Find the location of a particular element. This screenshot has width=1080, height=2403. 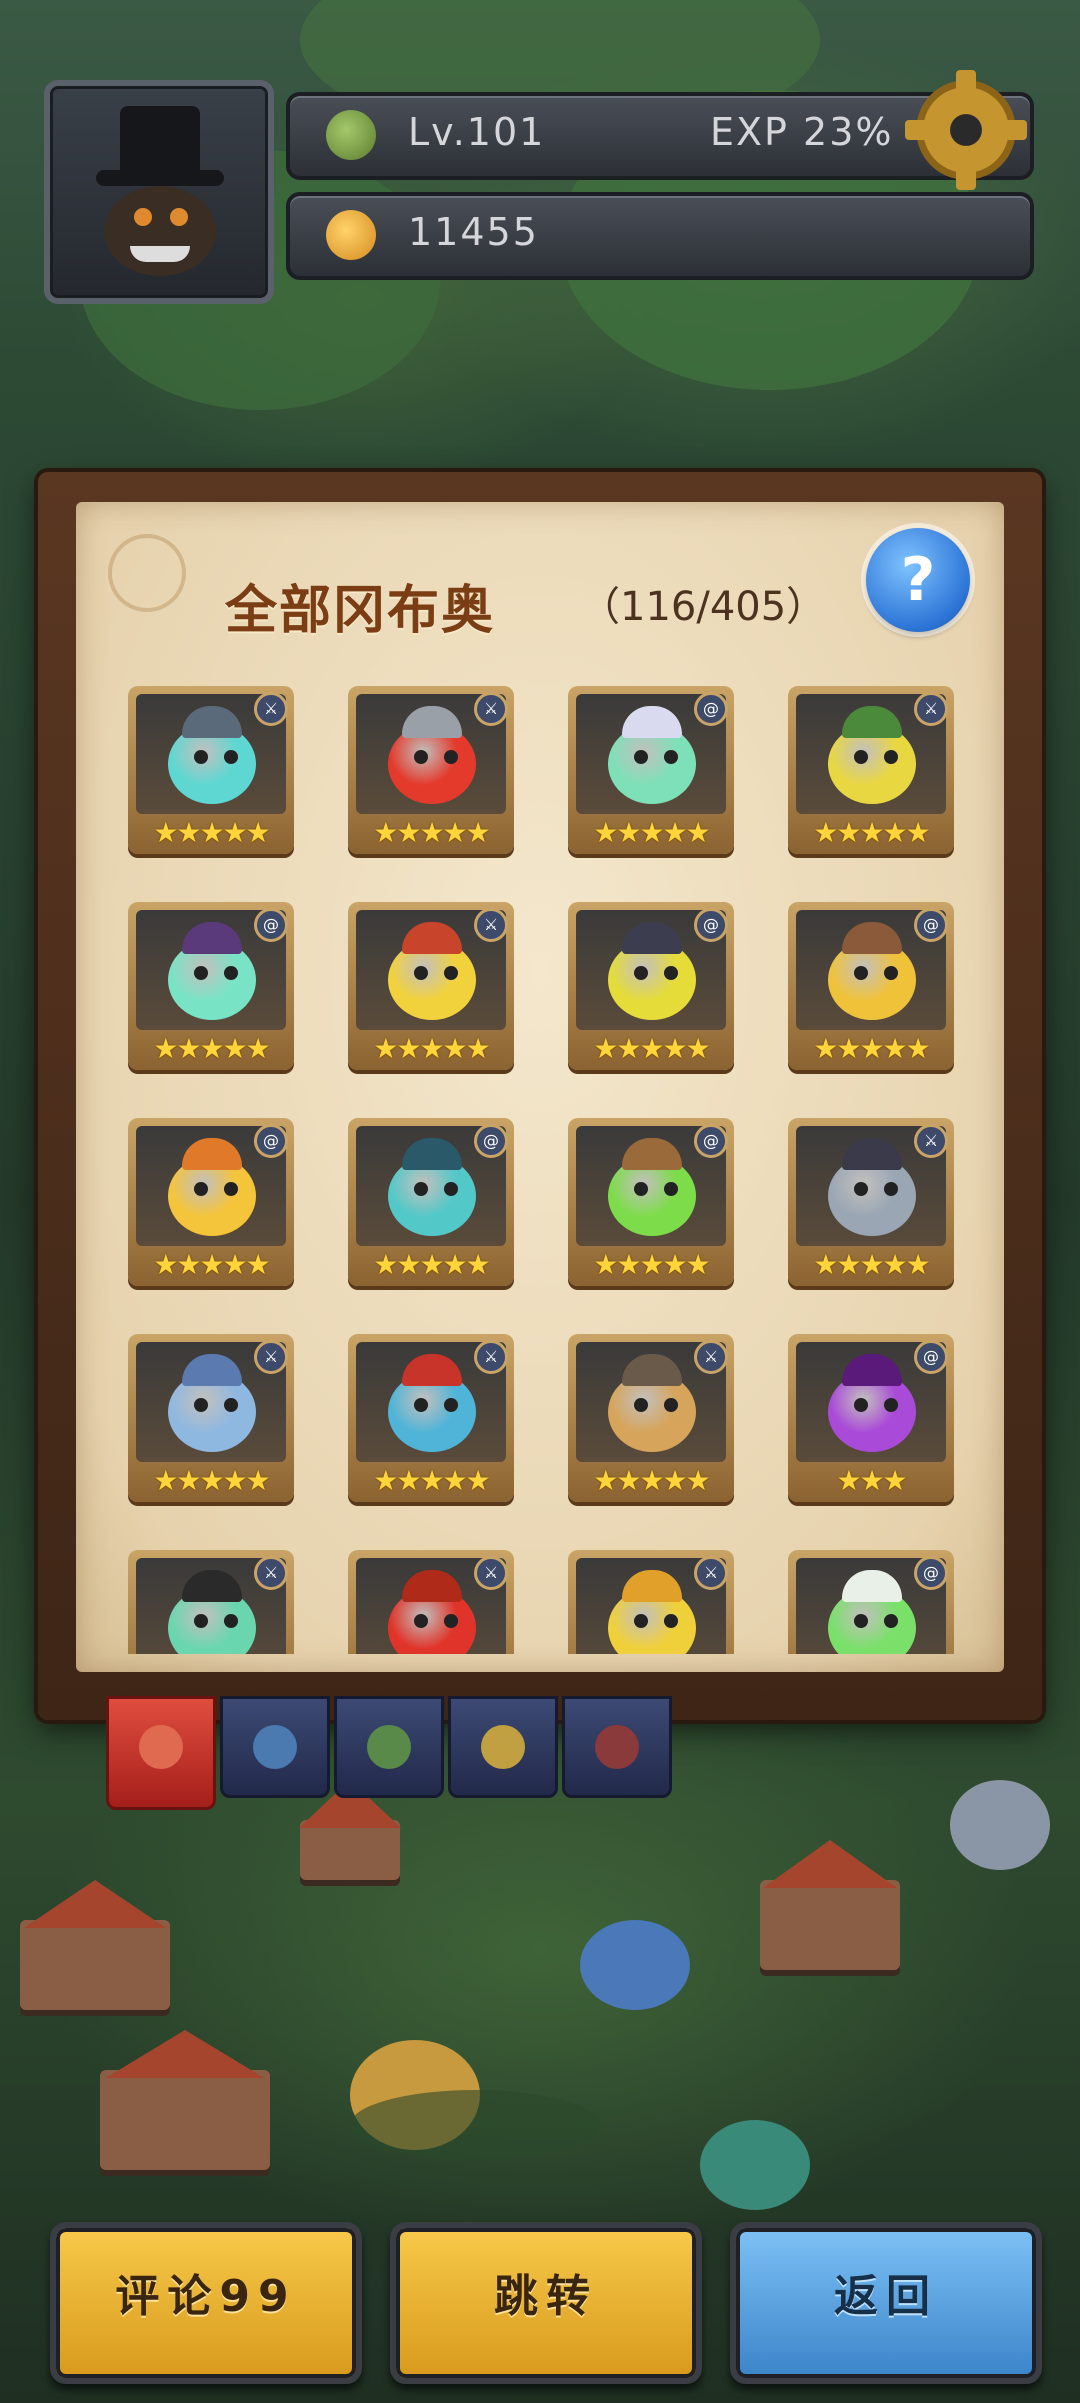

currency-amount: 11455 is located at coordinates (473, 232).